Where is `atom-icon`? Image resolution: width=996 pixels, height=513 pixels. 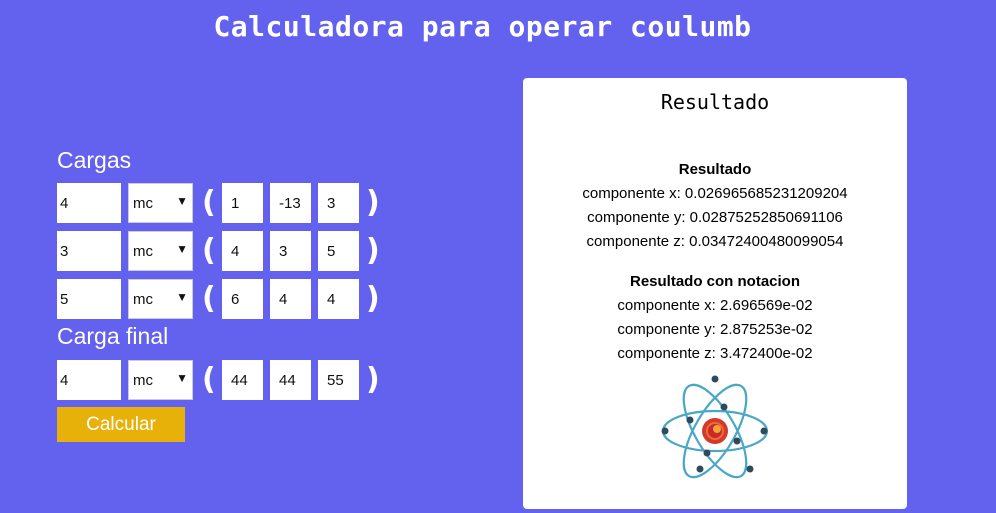
atom-icon is located at coordinates (715, 427).